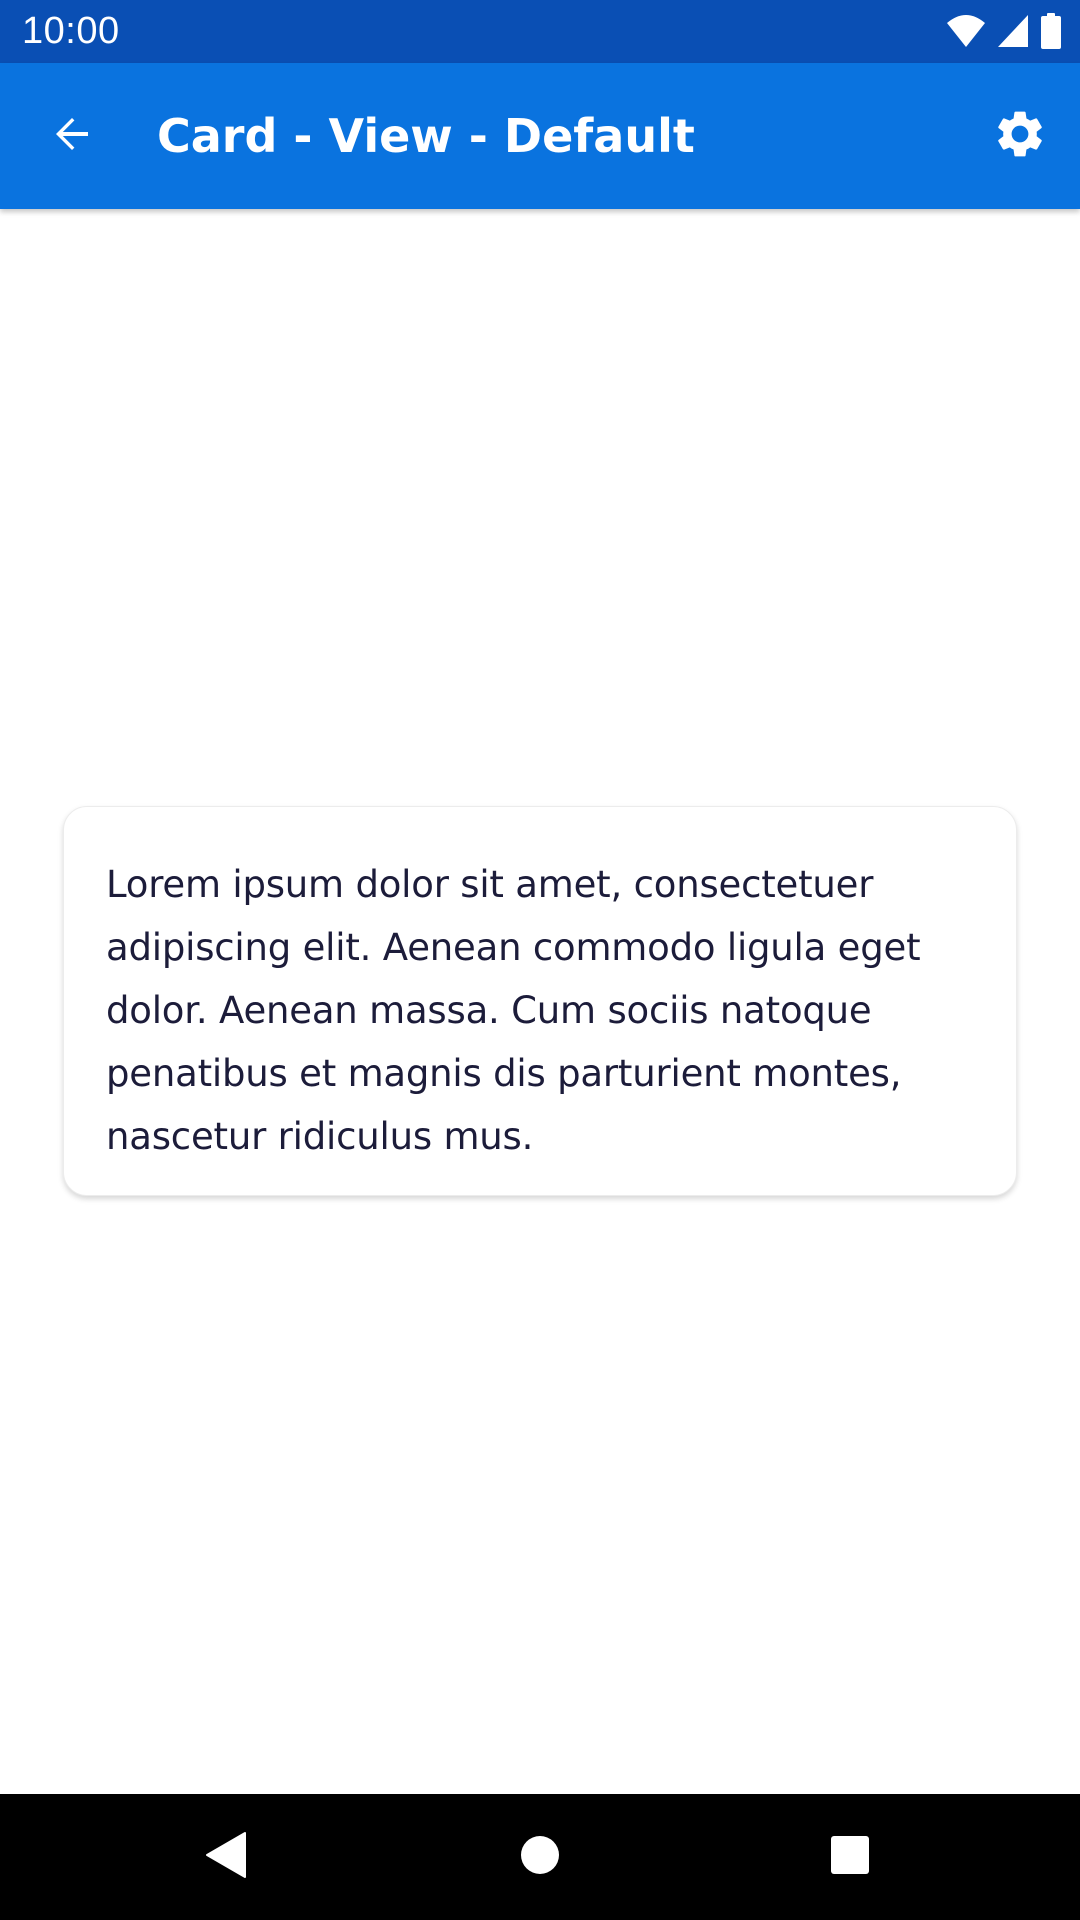 This screenshot has height=1920, width=1080. Describe the element at coordinates (1051, 31) in the screenshot. I see `battery-icon` at that location.